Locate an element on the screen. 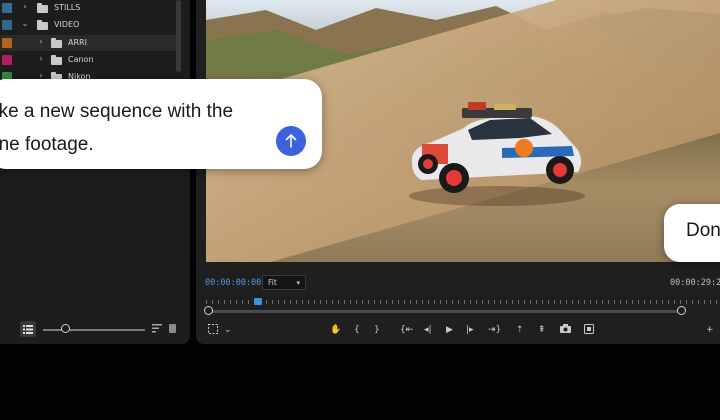  mark-in-icon: { is located at coordinates (357, 330).